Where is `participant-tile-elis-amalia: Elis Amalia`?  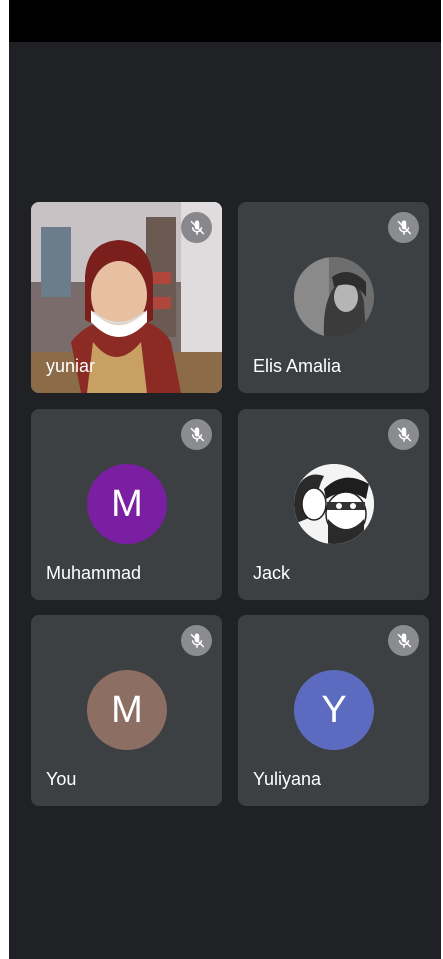
participant-tile-elis-amalia: Elis Amalia is located at coordinates (333, 297).